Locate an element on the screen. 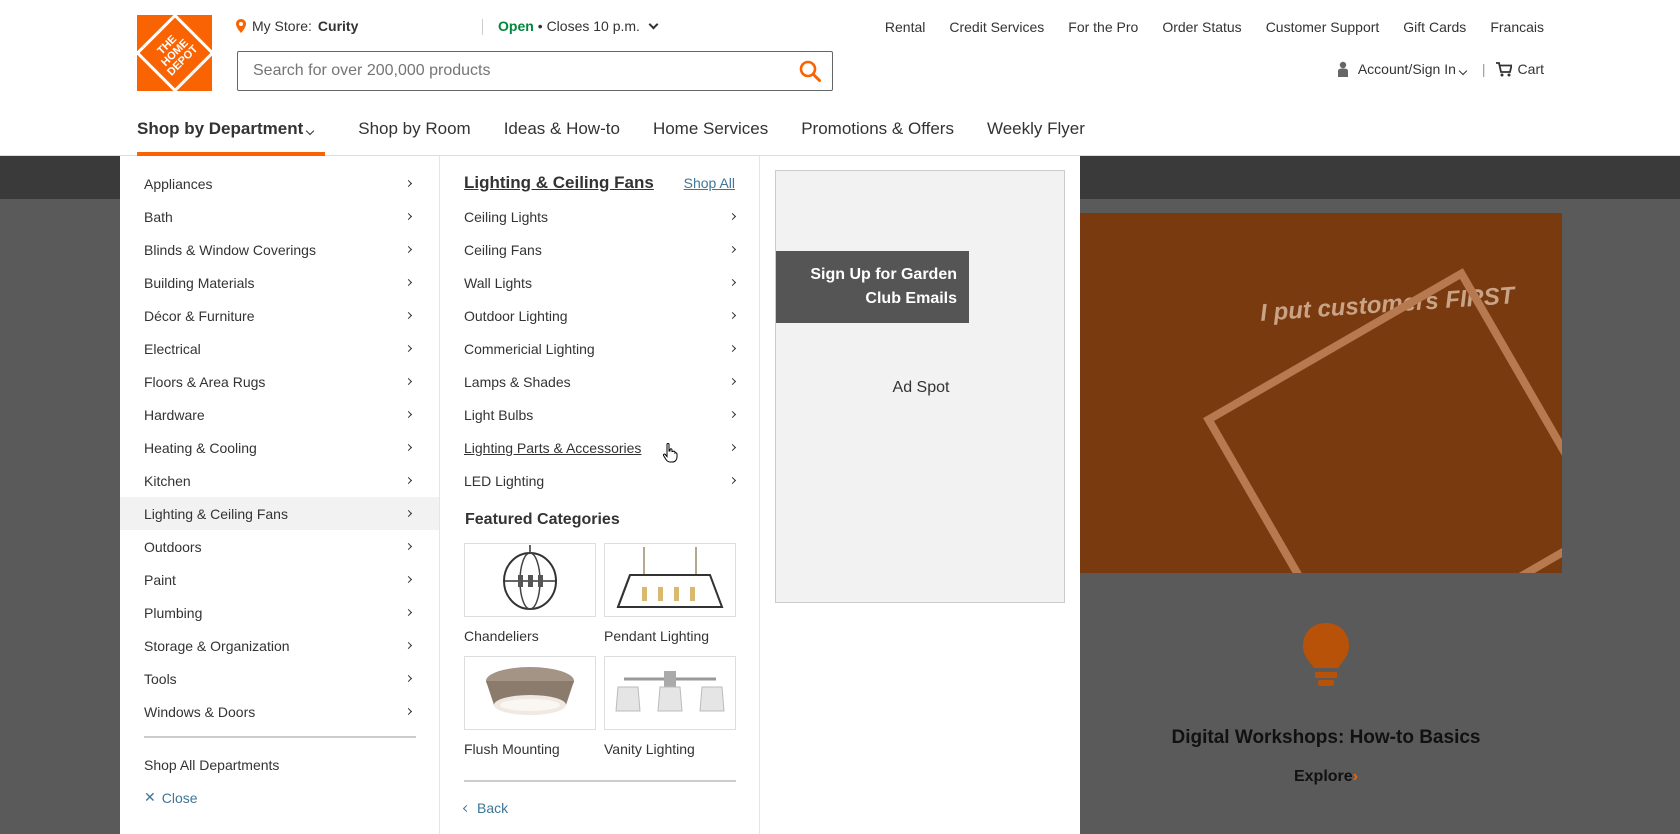  shop-all-departments-link: Shop All Departments is located at coordinates (211, 765).